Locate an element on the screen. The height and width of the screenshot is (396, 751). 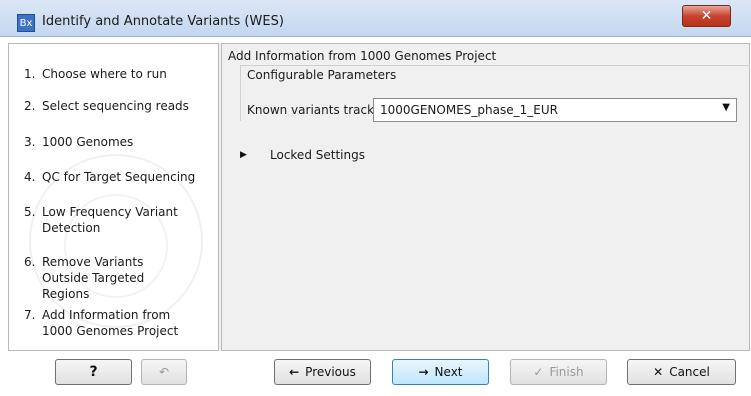
known-variants-value: 1000GENOMES_phase_1_EUR is located at coordinates (469, 110).